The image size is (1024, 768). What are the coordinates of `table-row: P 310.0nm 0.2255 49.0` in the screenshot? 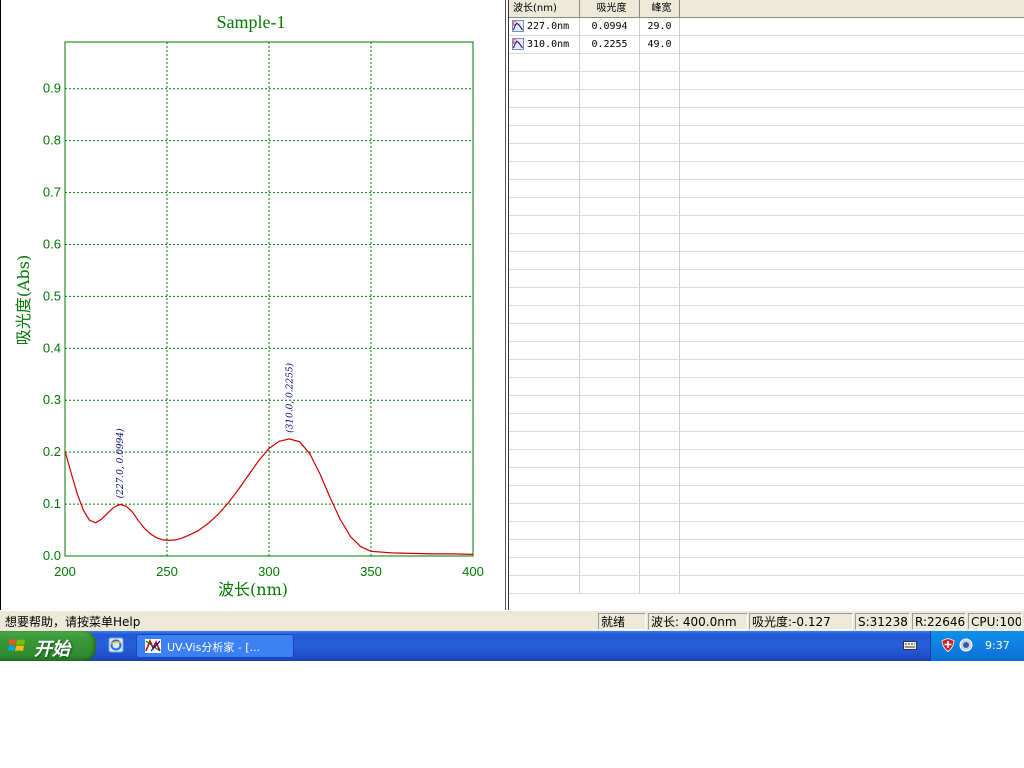 It's located at (766, 45).